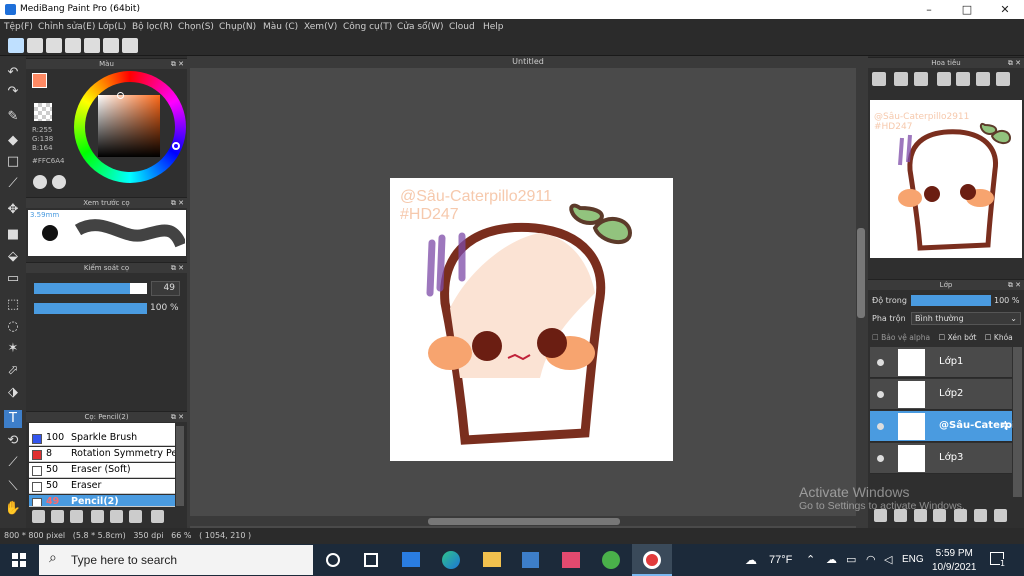  I want to click on battery-icon: ▭, so click(851, 559).